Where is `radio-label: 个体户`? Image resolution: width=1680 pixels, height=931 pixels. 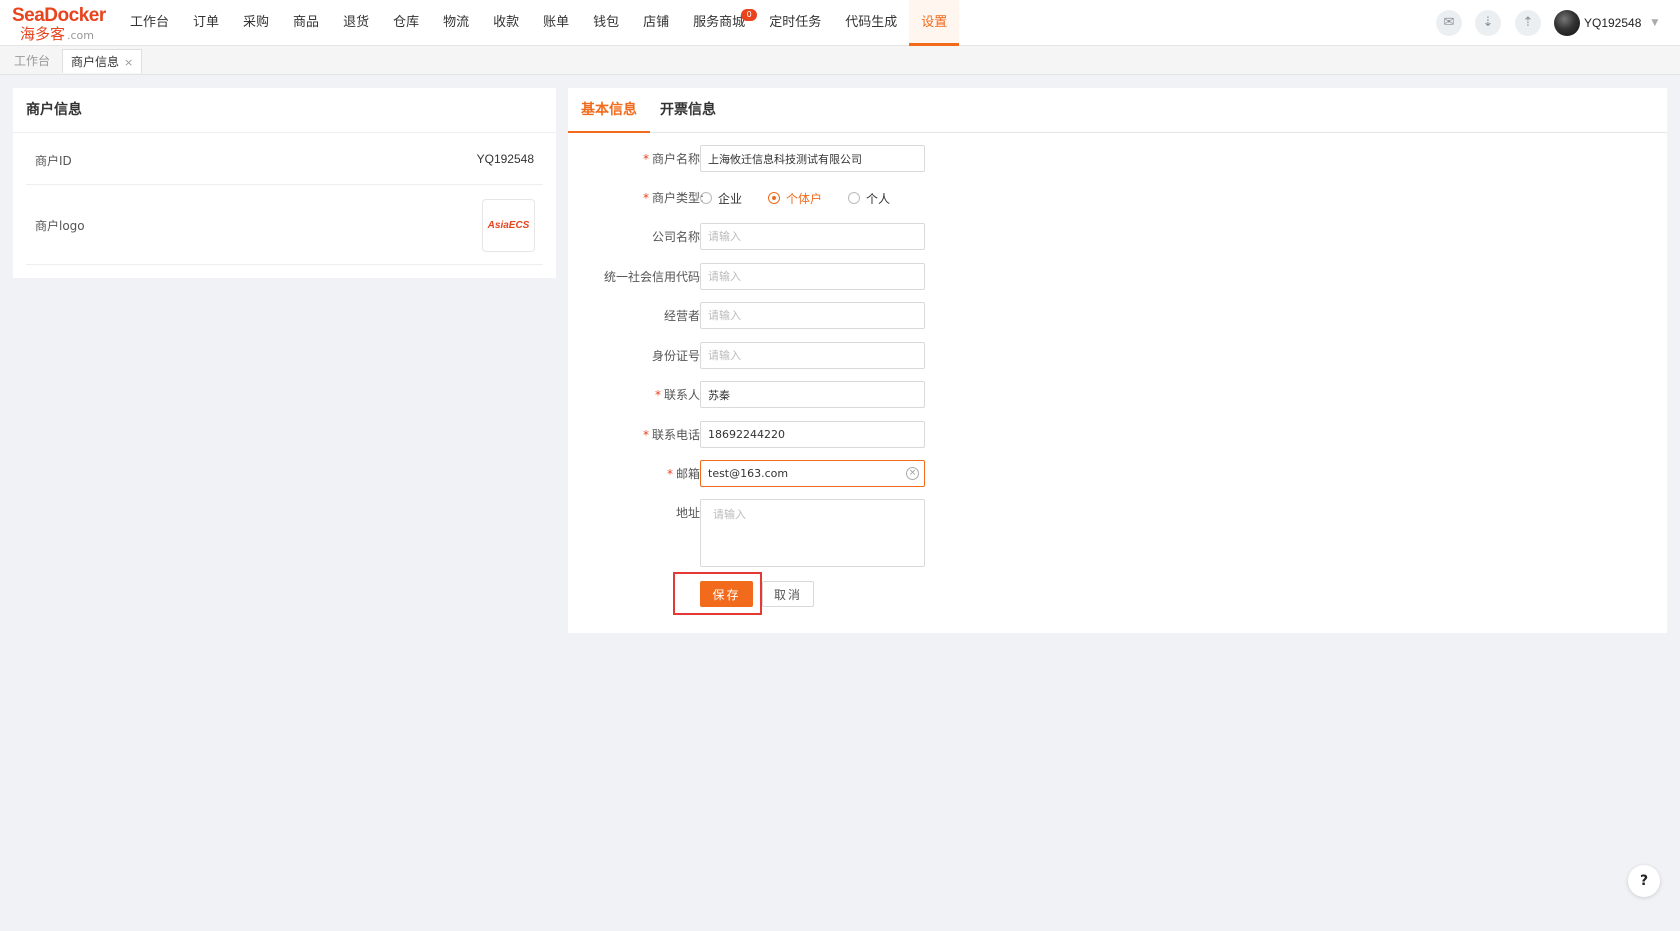
radio-label: 个体户 is located at coordinates (804, 198).